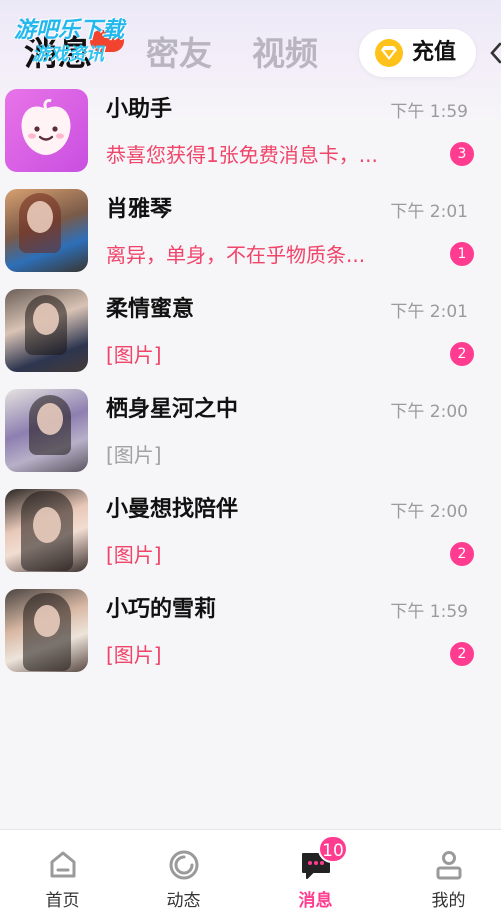 The image size is (501, 911). I want to click on conversation-row: 柔情蜜意 下午 2:01 [图片] 2, so click(250, 336).